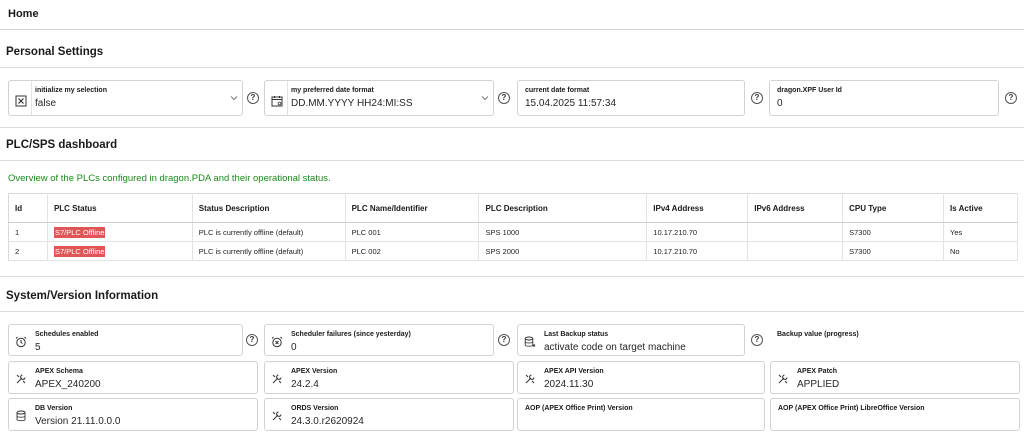  What do you see at coordinates (563, 251) in the screenshot?
I see `cell-plc-description: SPS 2000` at bounding box center [563, 251].